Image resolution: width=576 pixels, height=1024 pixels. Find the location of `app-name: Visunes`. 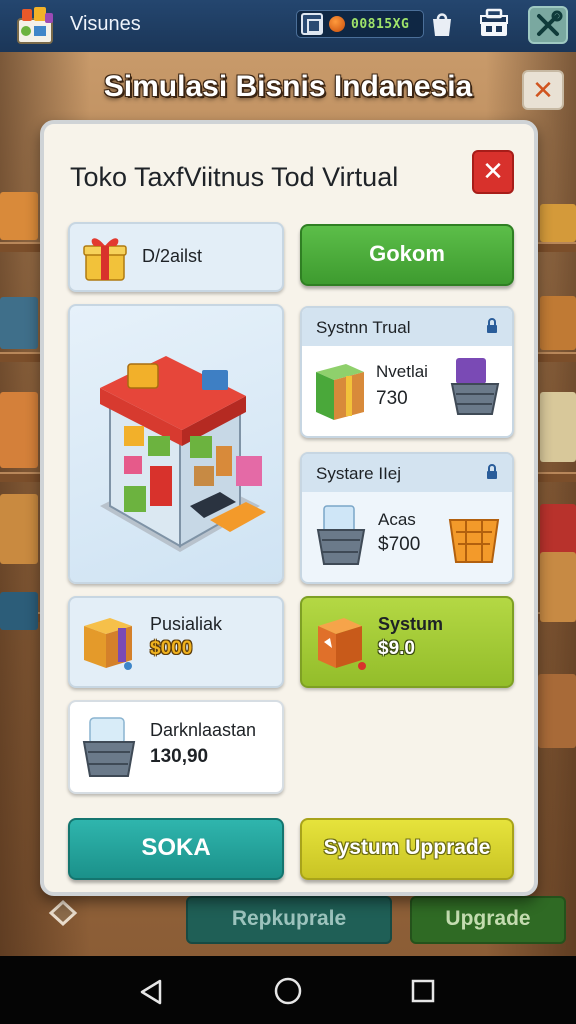

app-name: Visunes is located at coordinates (105, 24).